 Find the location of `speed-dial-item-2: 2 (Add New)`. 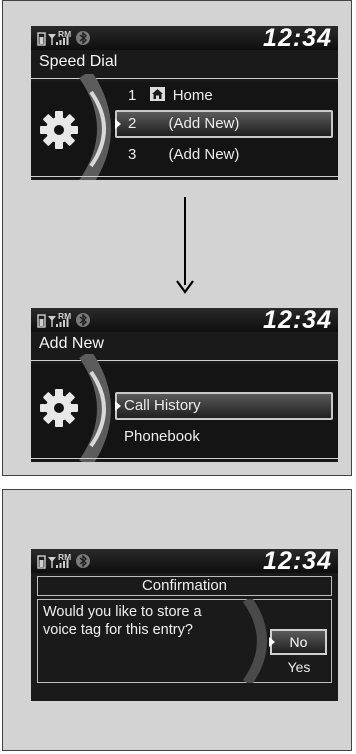

speed-dial-item-2: 2 (Add New) is located at coordinates (183, 123).